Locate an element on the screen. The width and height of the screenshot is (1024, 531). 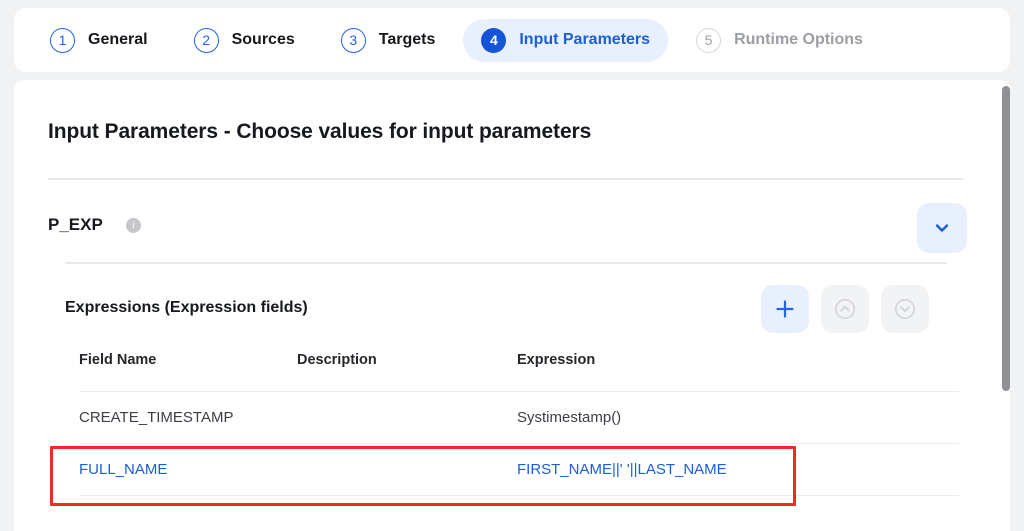
vertical-scrollbar is located at coordinates (1005, 306).